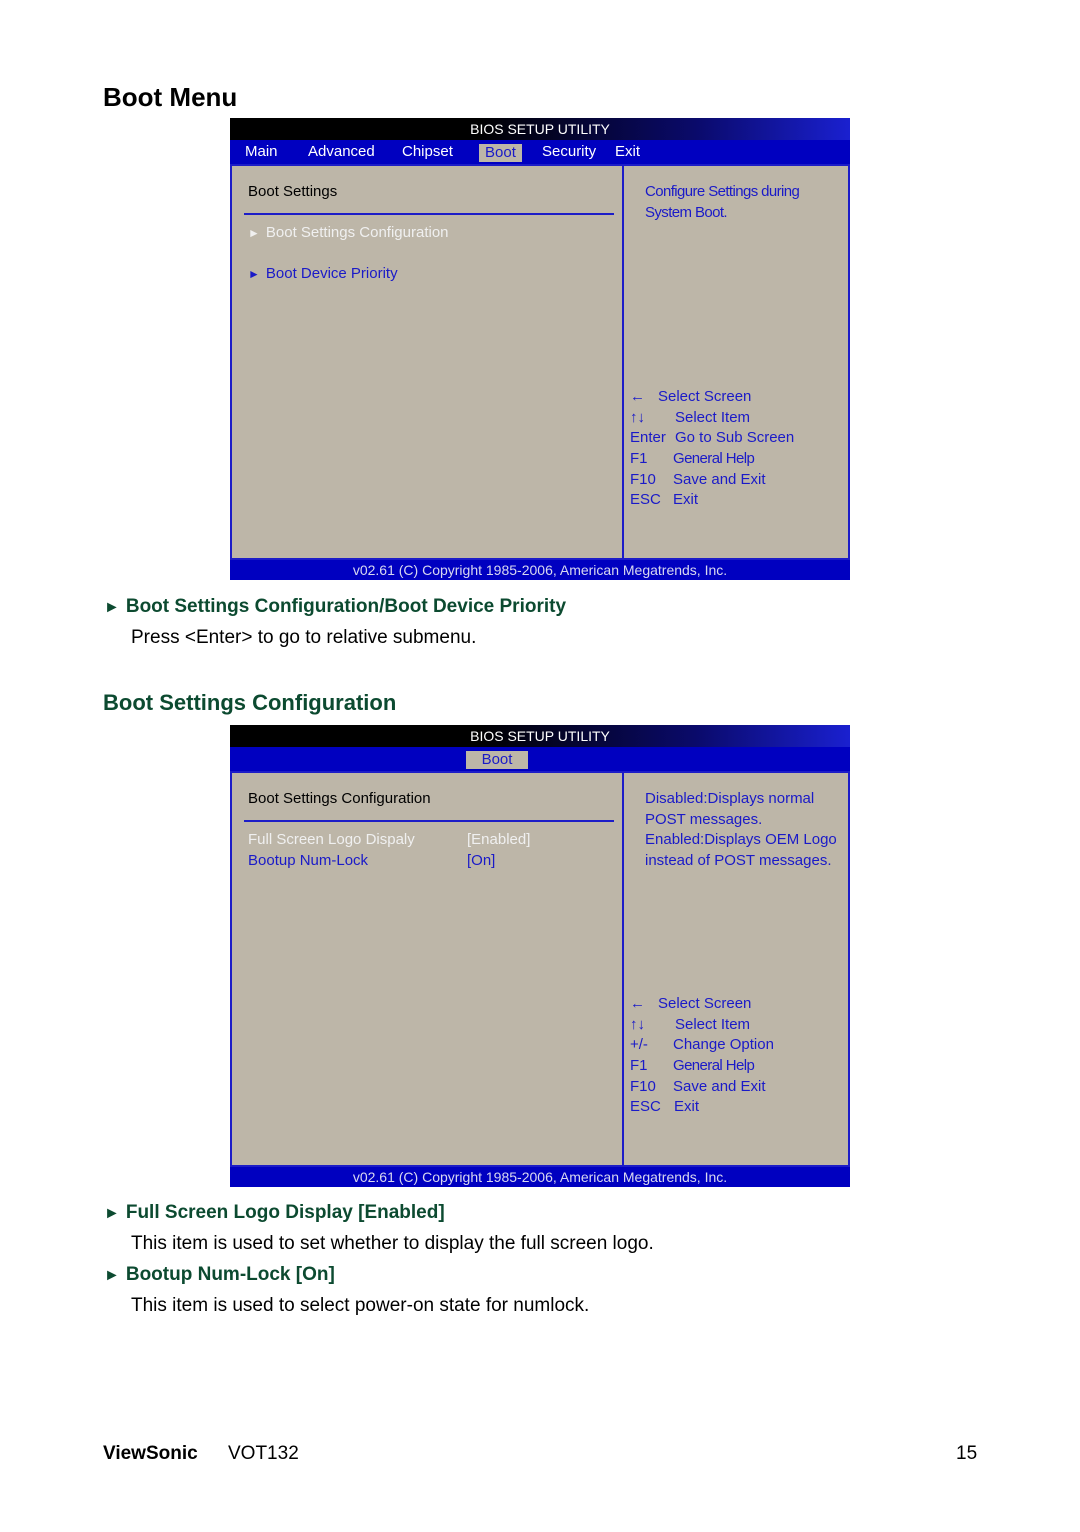  I want to click on tab-main: Main, so click(261, 153).